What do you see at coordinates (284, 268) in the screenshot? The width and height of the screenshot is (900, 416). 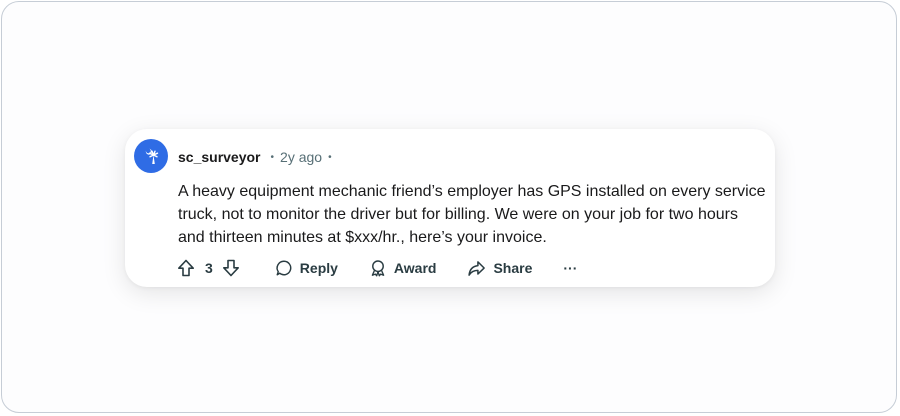 I see `speech-bubble-icon` at bounding box center [284, 268].